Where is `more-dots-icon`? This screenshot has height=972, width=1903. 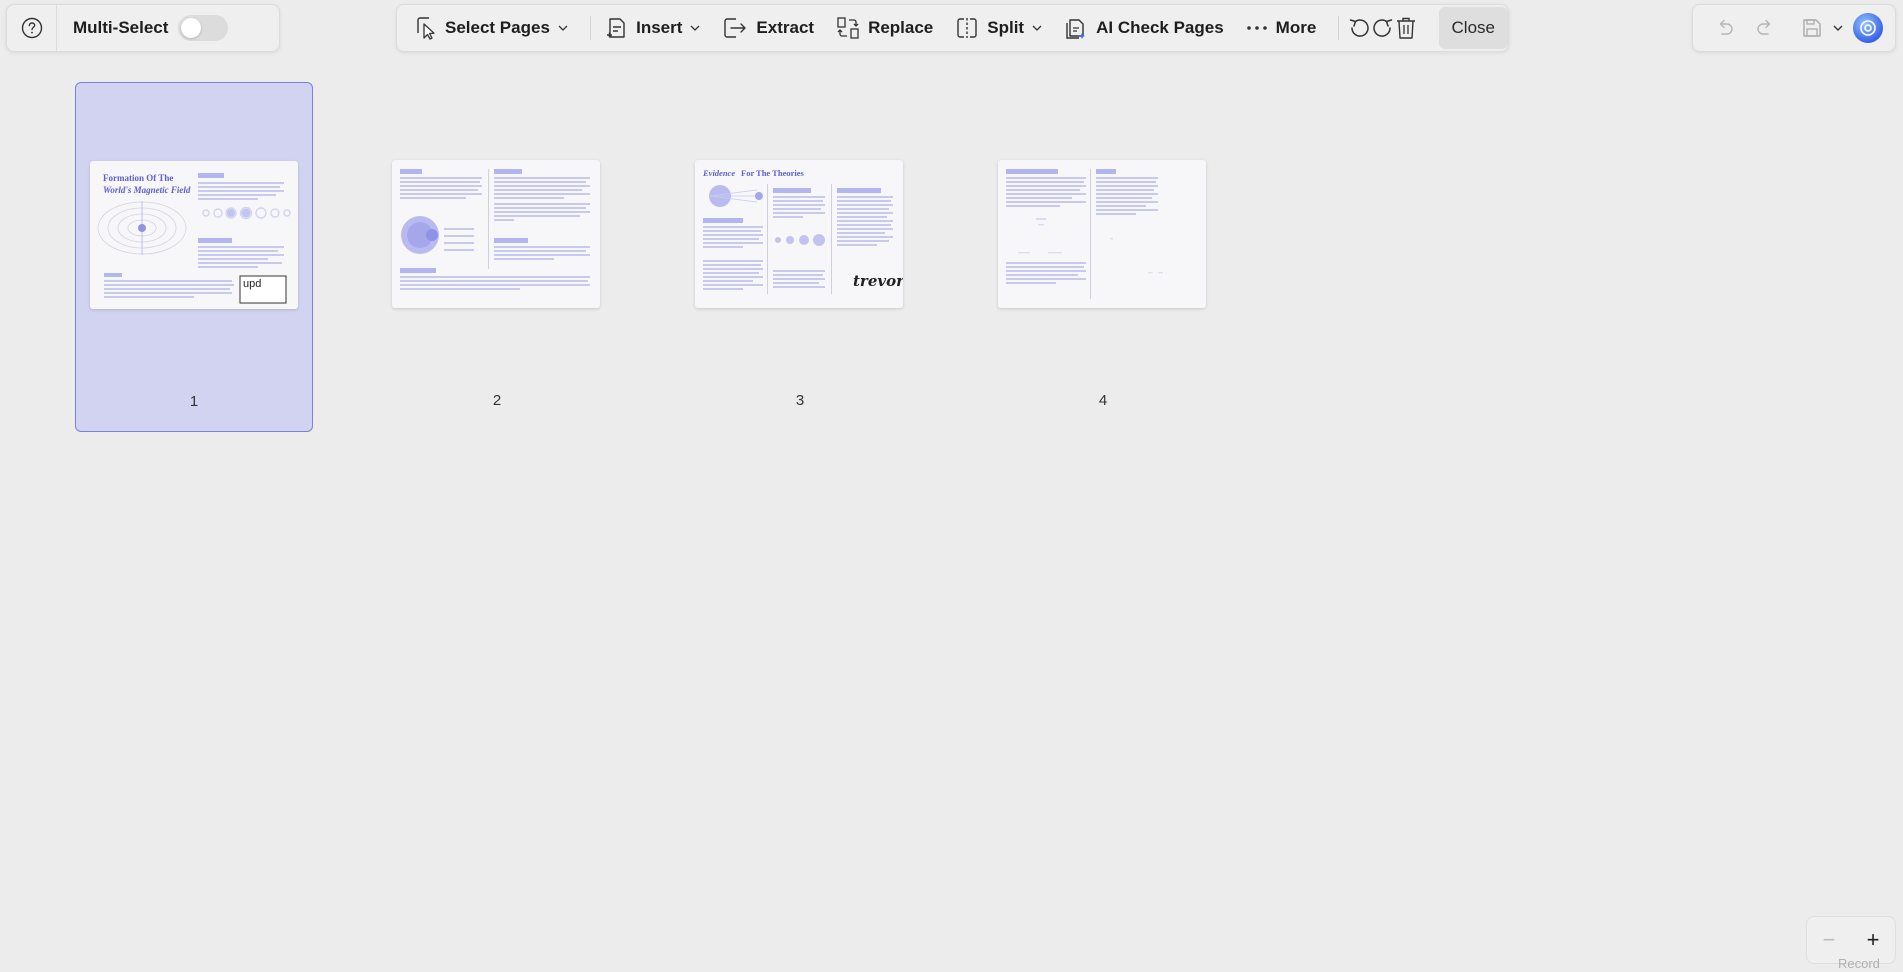
more-dots-icon is located at coordinates (1256, 28).